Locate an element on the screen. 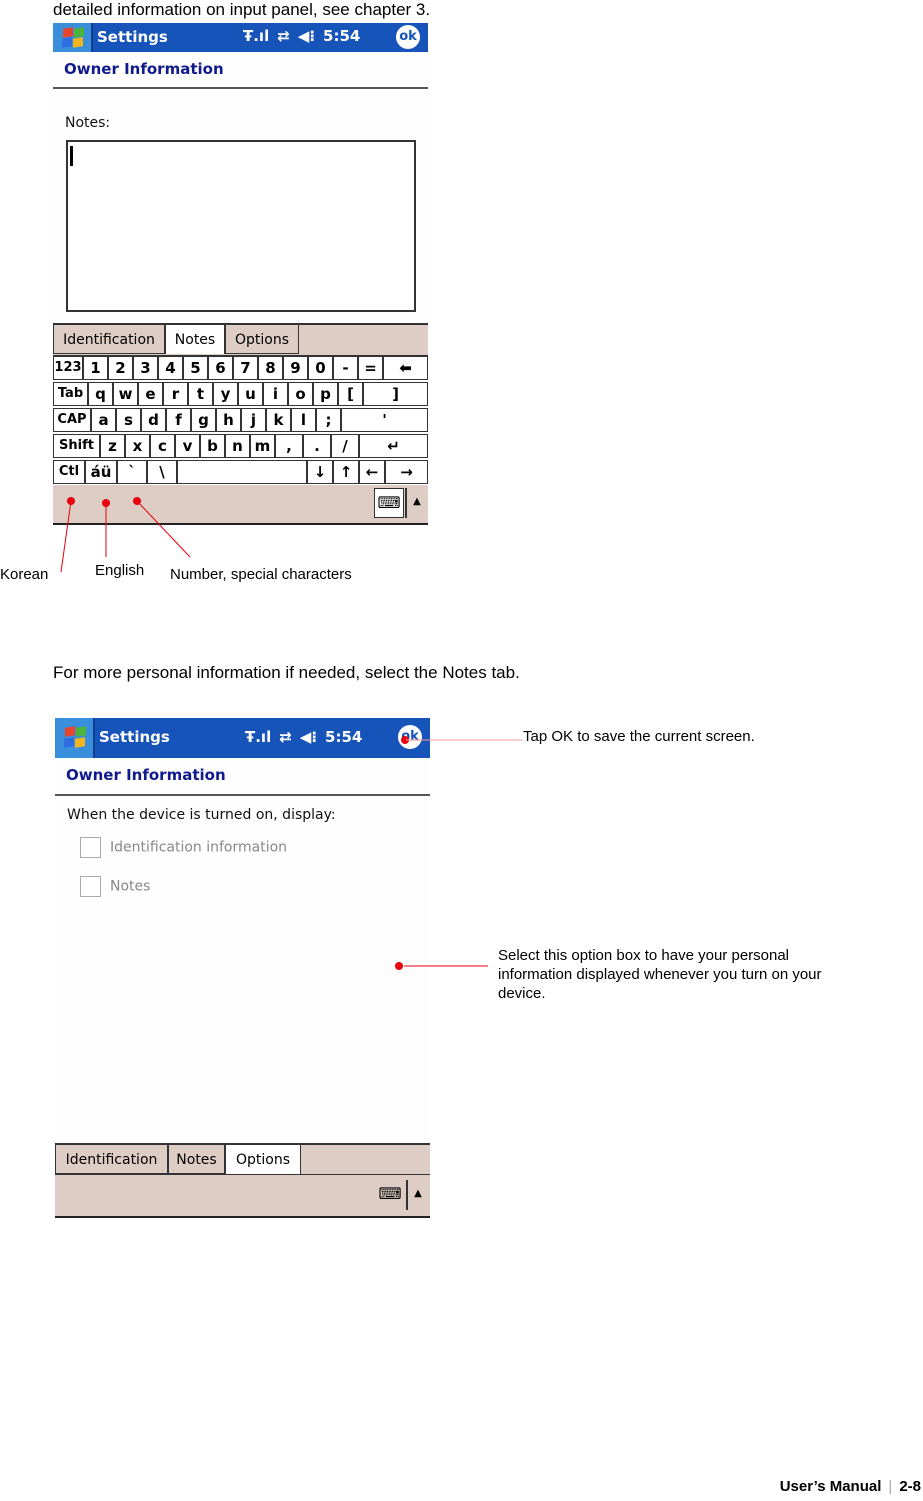  key: c is located at coordinates (162, 446).